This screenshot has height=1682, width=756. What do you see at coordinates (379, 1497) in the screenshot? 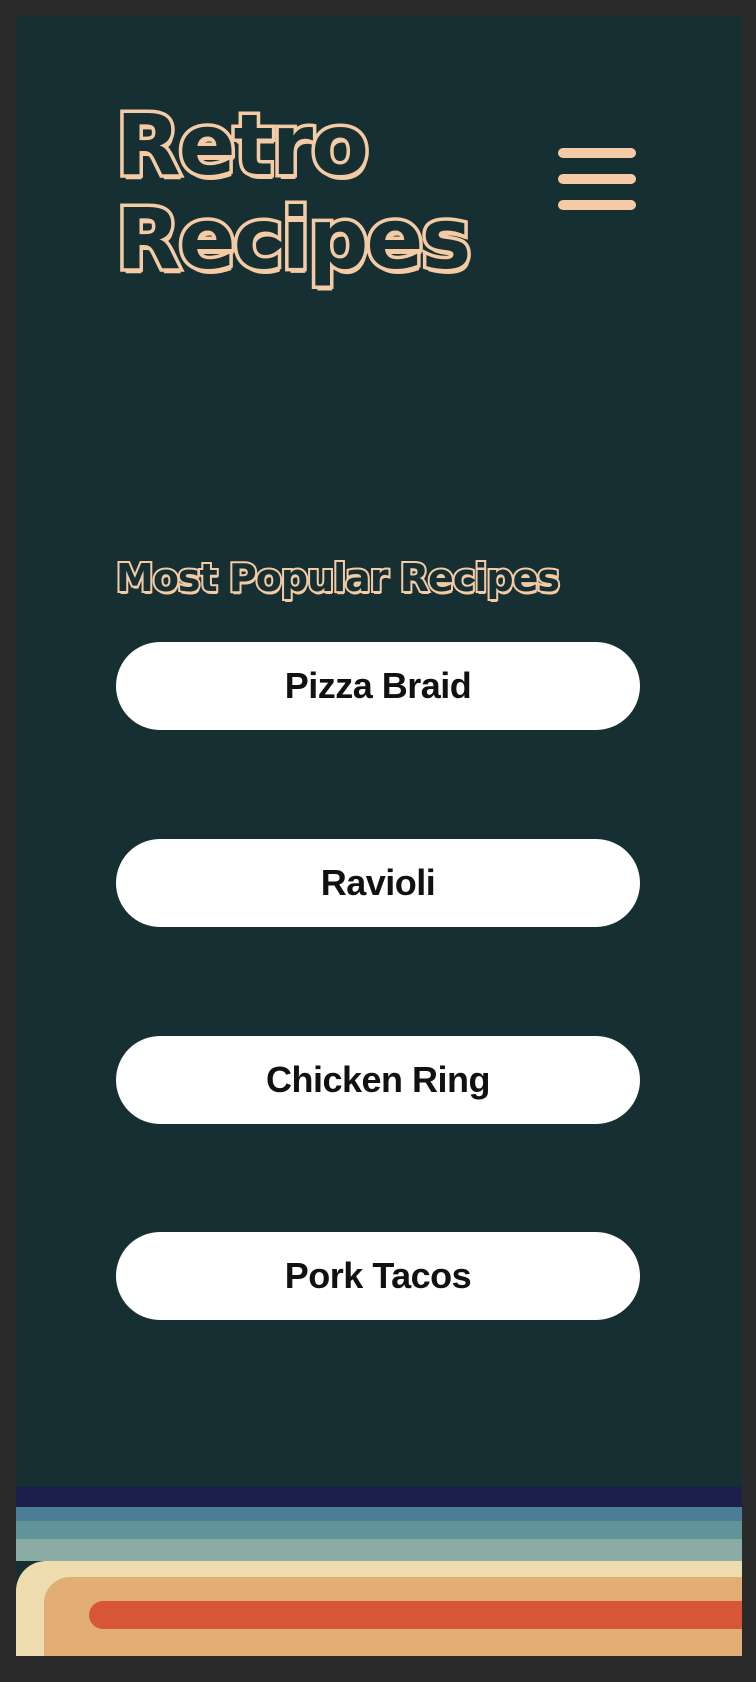
I see `stripe-navy` at bounding box center [379, 1497].